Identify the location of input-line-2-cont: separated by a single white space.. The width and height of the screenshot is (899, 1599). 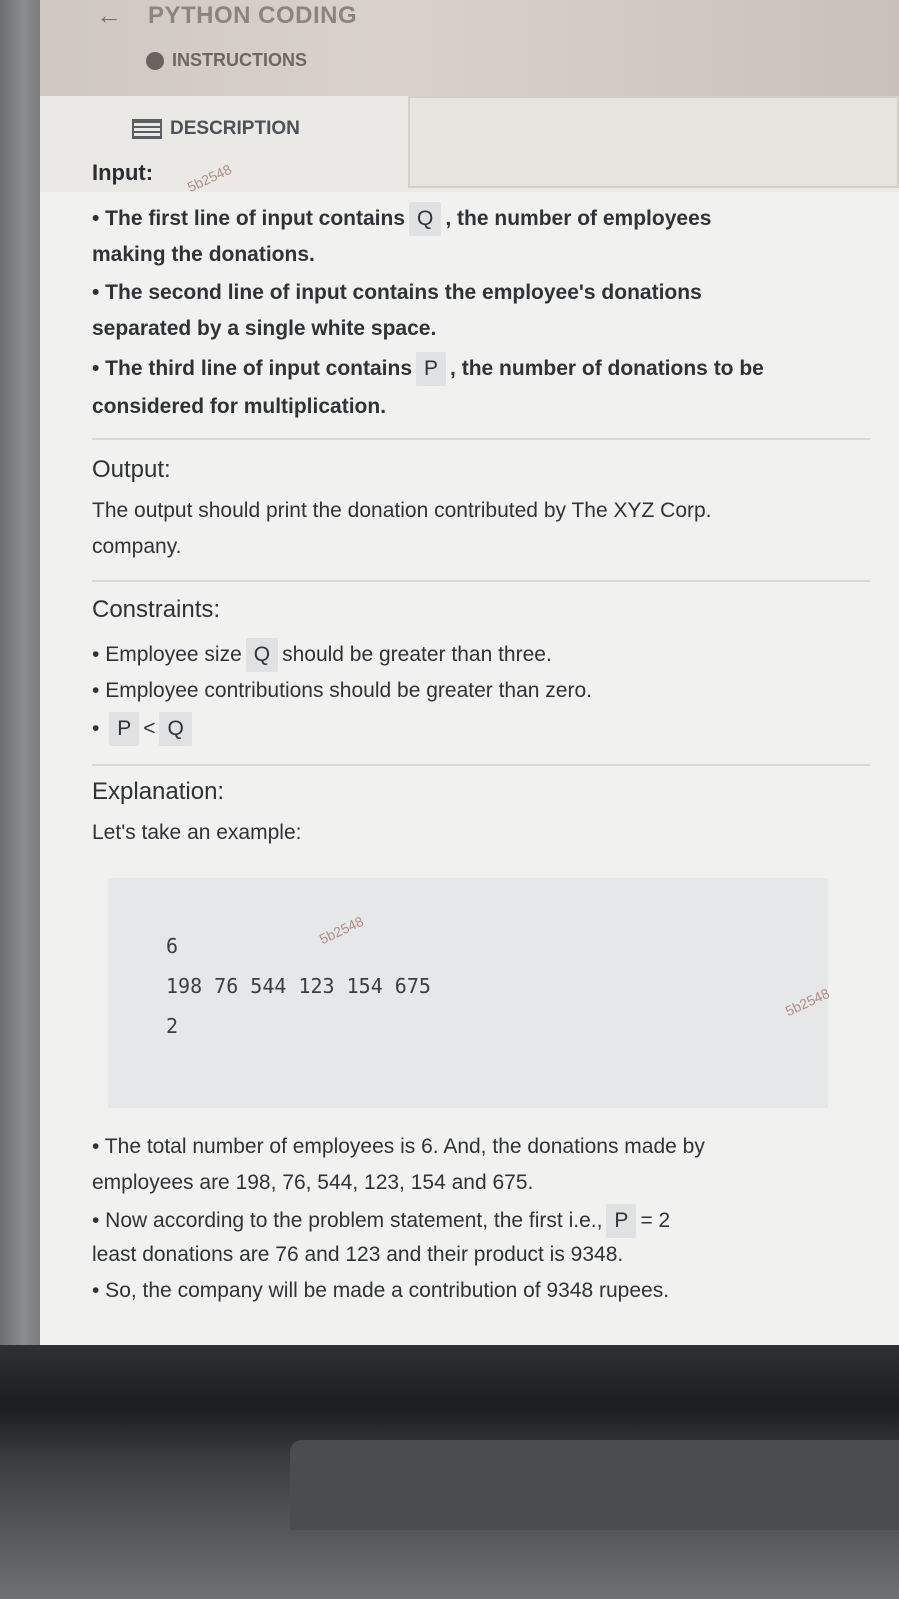
(264, 328).